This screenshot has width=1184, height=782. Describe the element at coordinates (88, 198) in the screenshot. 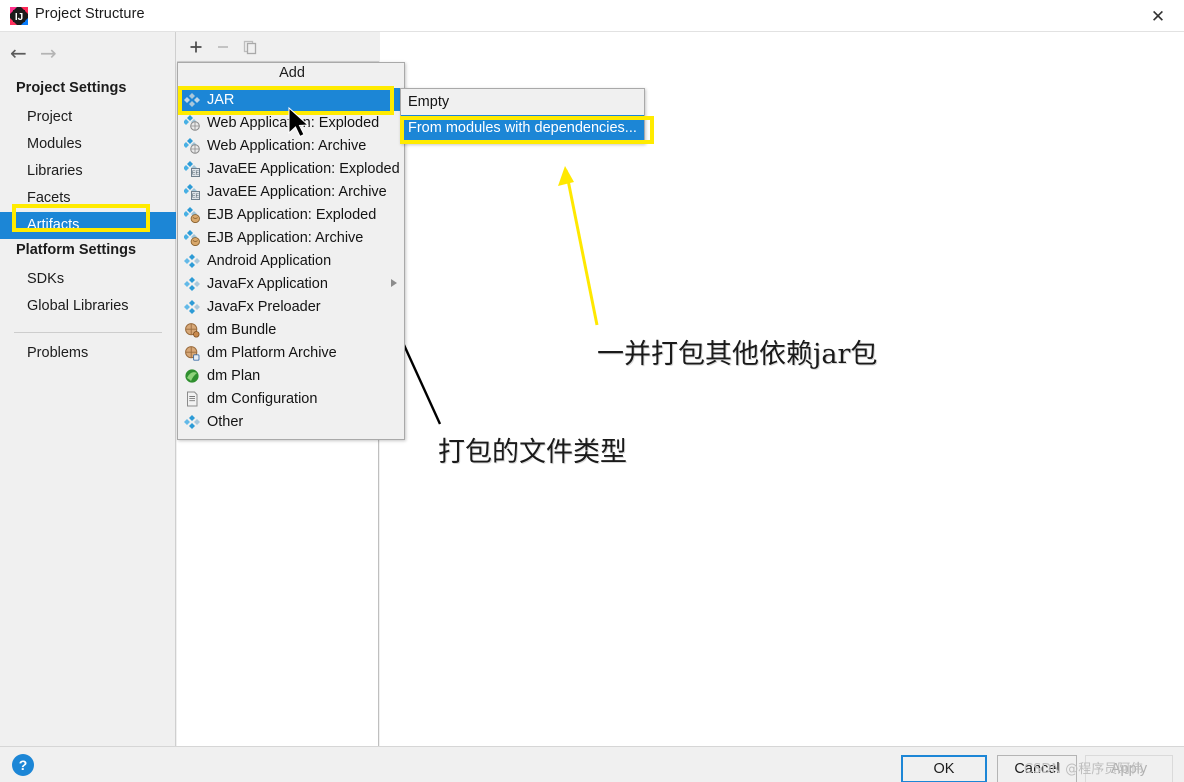

I see `sidebar-item-facets: Facets` at that location.